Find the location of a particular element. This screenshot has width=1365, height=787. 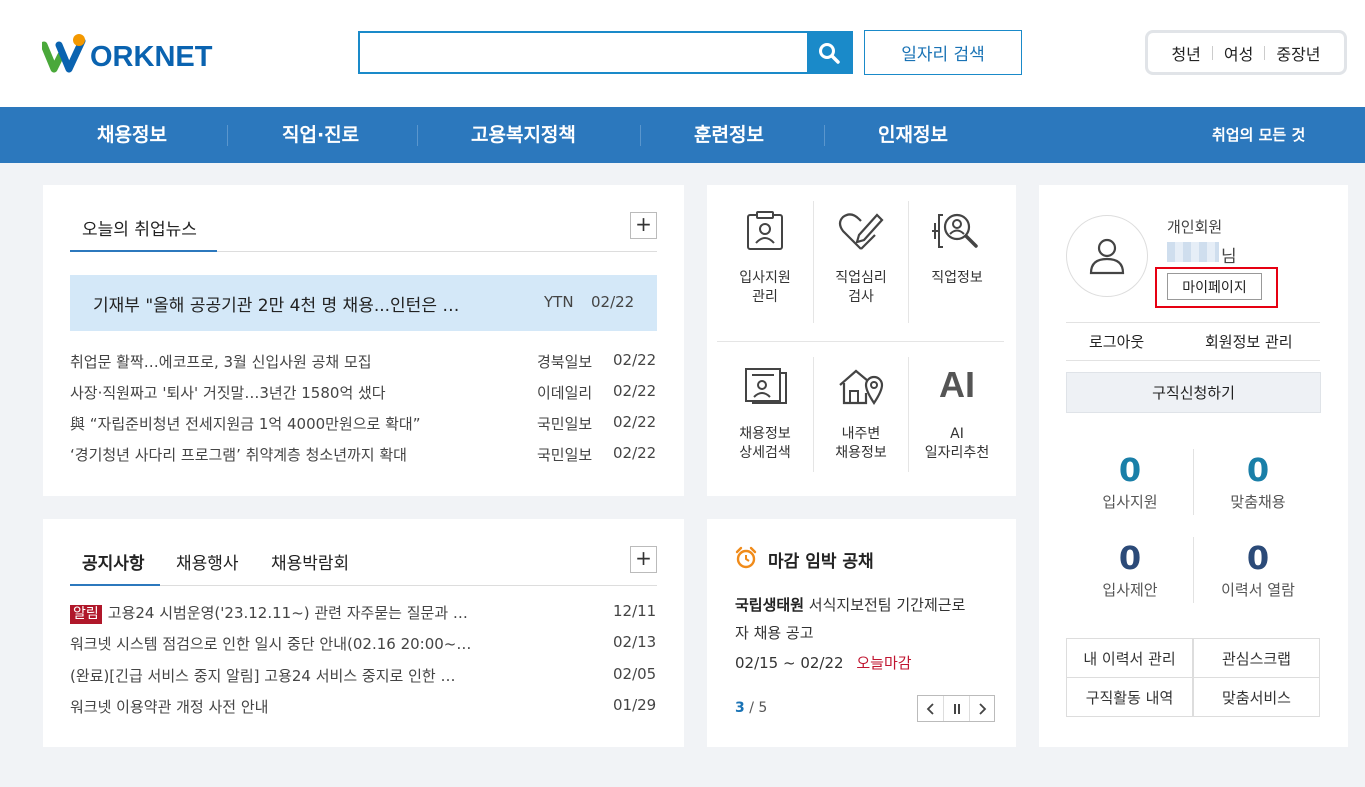

nav-welfare-policy: 고용복지정책 is located at coordinates (523, 135).